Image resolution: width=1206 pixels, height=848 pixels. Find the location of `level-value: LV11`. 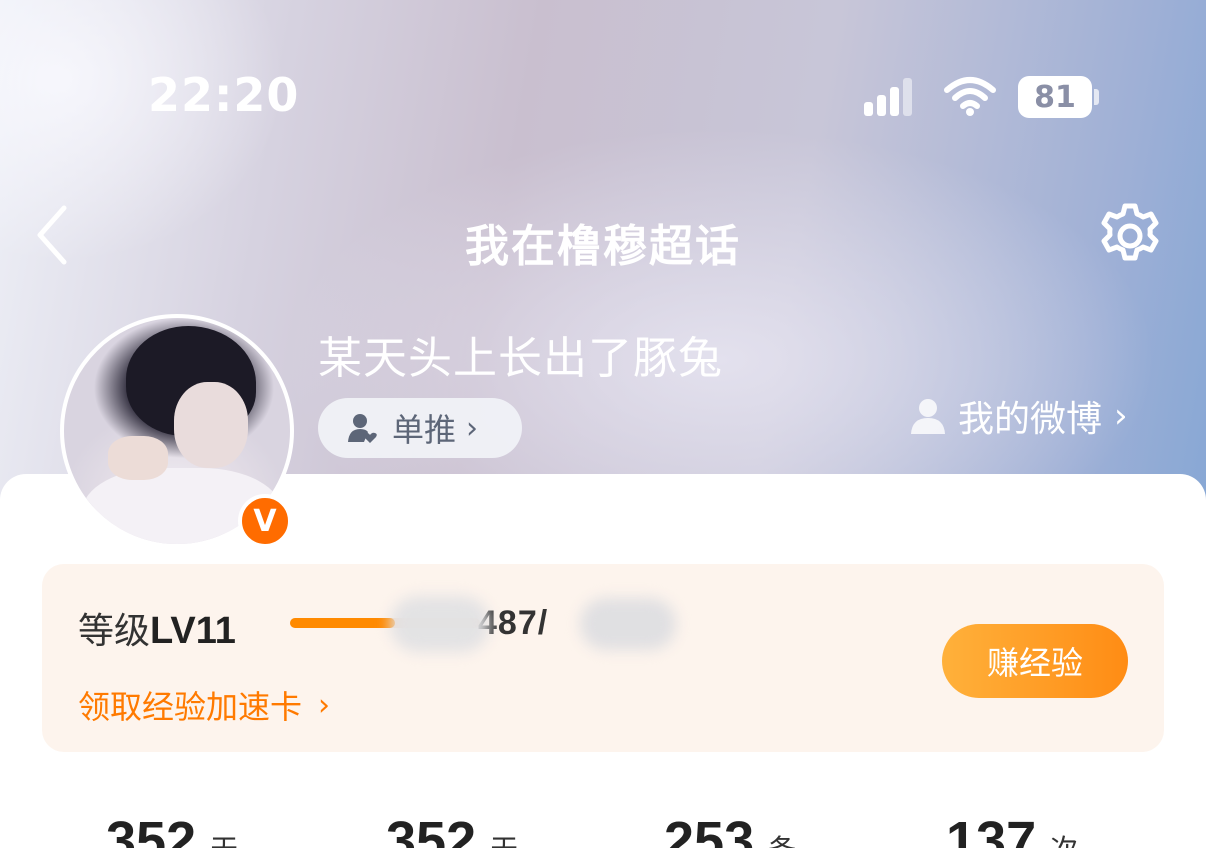

level-value: LV11 is located at coordinates (193, 631).